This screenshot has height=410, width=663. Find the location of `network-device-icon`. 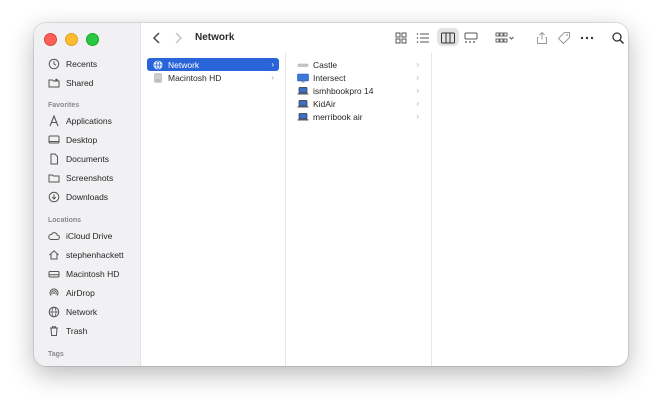

network-device-icon is located at coordinates (303, 65).